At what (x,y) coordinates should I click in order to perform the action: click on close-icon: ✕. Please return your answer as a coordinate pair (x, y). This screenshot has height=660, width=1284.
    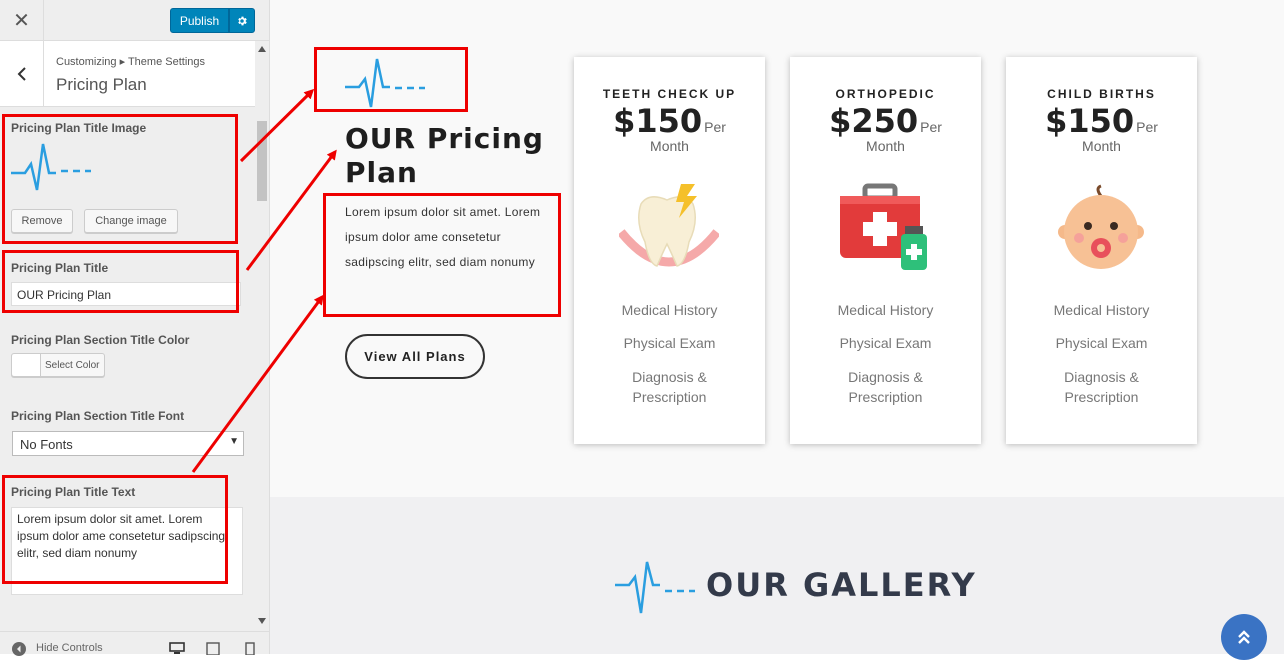
    Looking at the image, I should click on (21, 21).